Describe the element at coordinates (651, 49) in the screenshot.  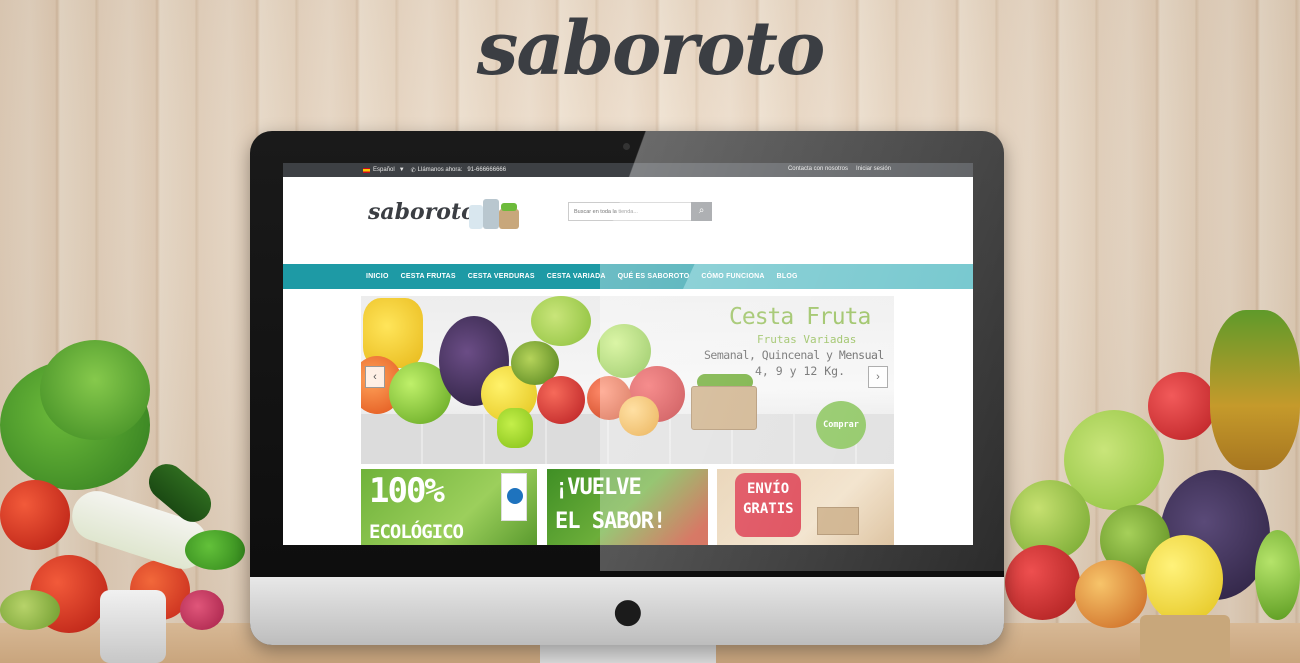
I see `brand-logo: saboroto` at that location.